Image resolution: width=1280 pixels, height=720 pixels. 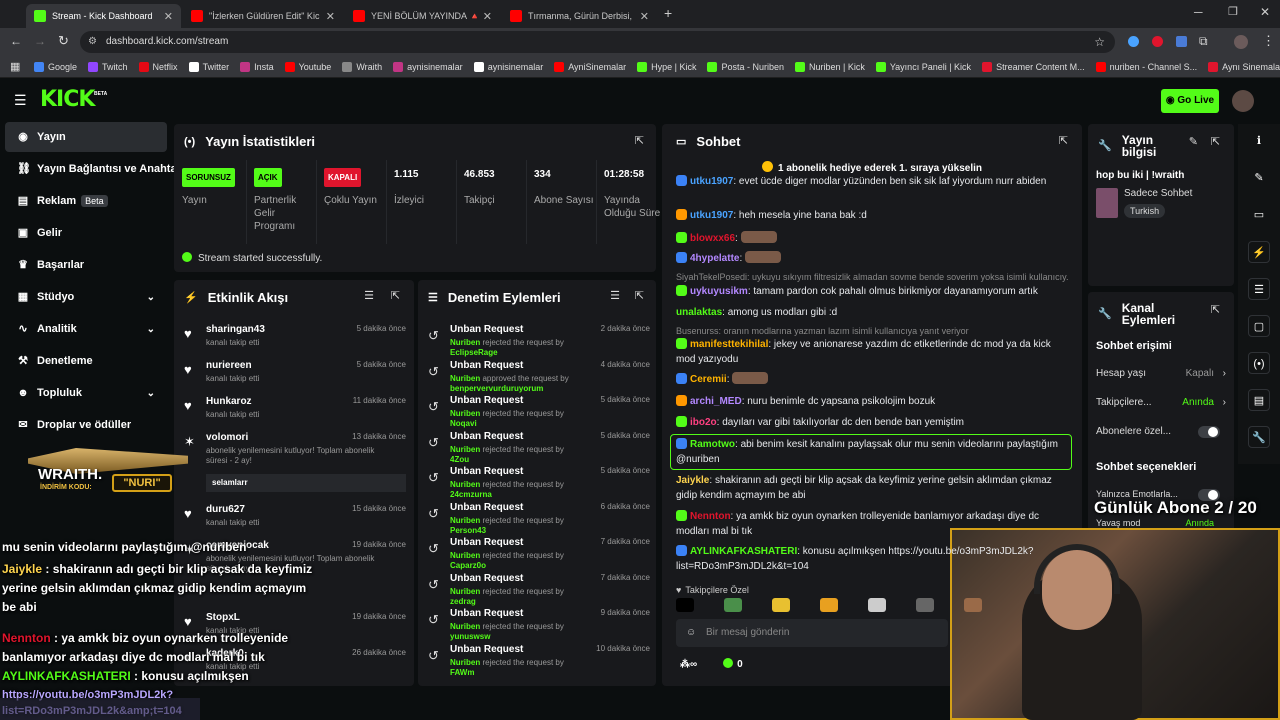 What do you see at coordinates (745, 66) in the screenshot?
I see `bookmark-item: Posta - Nuriben` at bounding box center [745, 66].